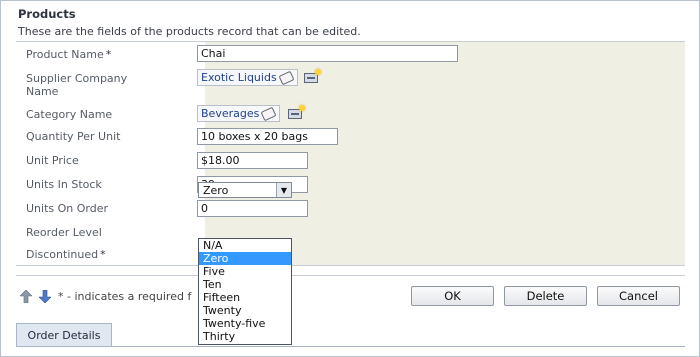  Describe the element at coordinates (45, 296) in the screenshot. I see `arrow-down-icon` at that location.